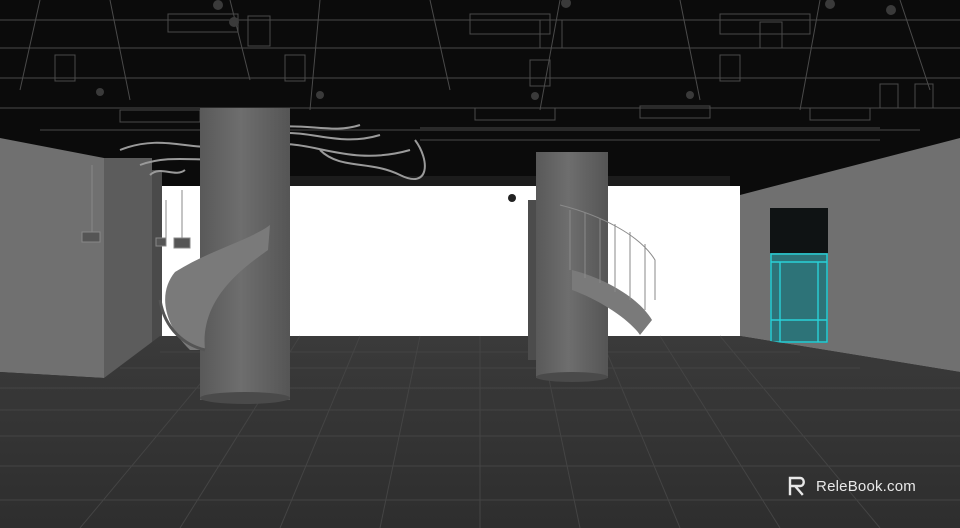  What do you see at coordinates (245, 398) in the screenshot?
I see `column-left-base` at bounding box center [245, 398].